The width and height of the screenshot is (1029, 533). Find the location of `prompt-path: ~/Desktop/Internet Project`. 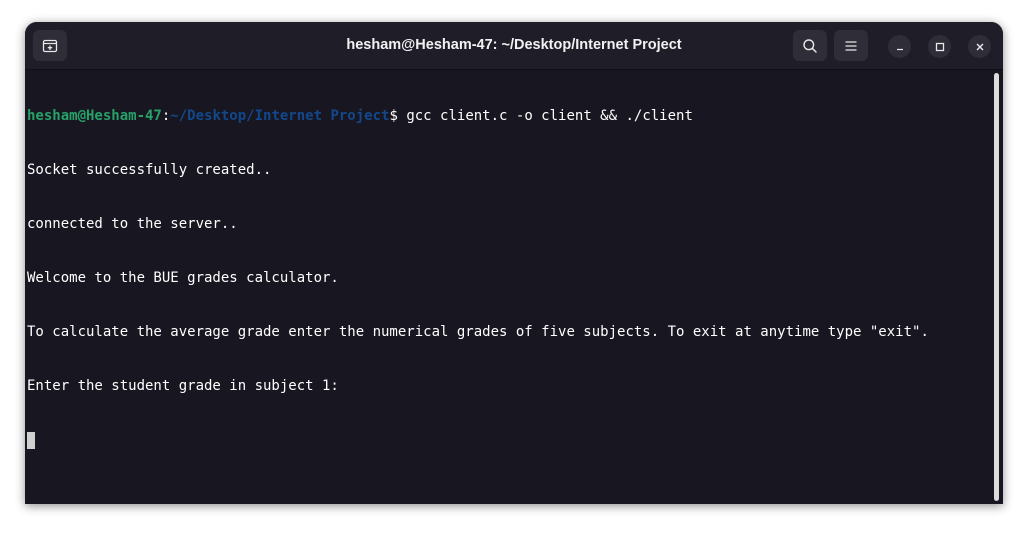

prompt-path: ~/Desktop/Internet Project is located at coordinates (280, 116).